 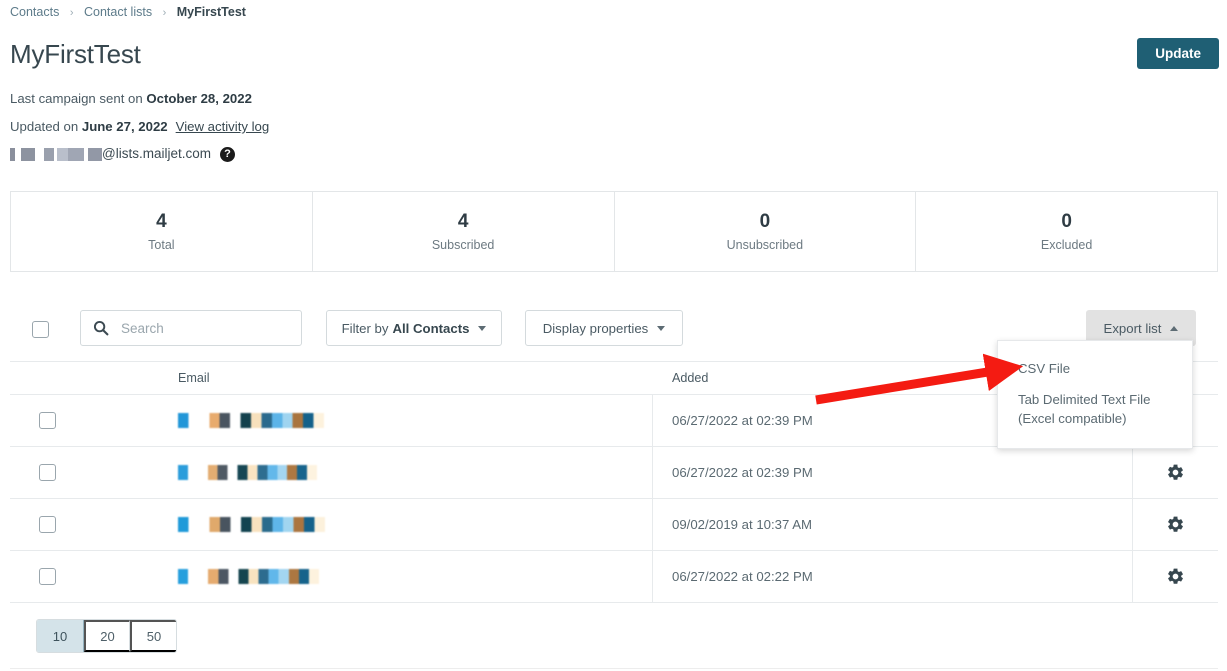 What do you see at coordinates (1132, 328) in the screenshot?
I see `export-list-label: Export list` at bounding box center [1132, 328].